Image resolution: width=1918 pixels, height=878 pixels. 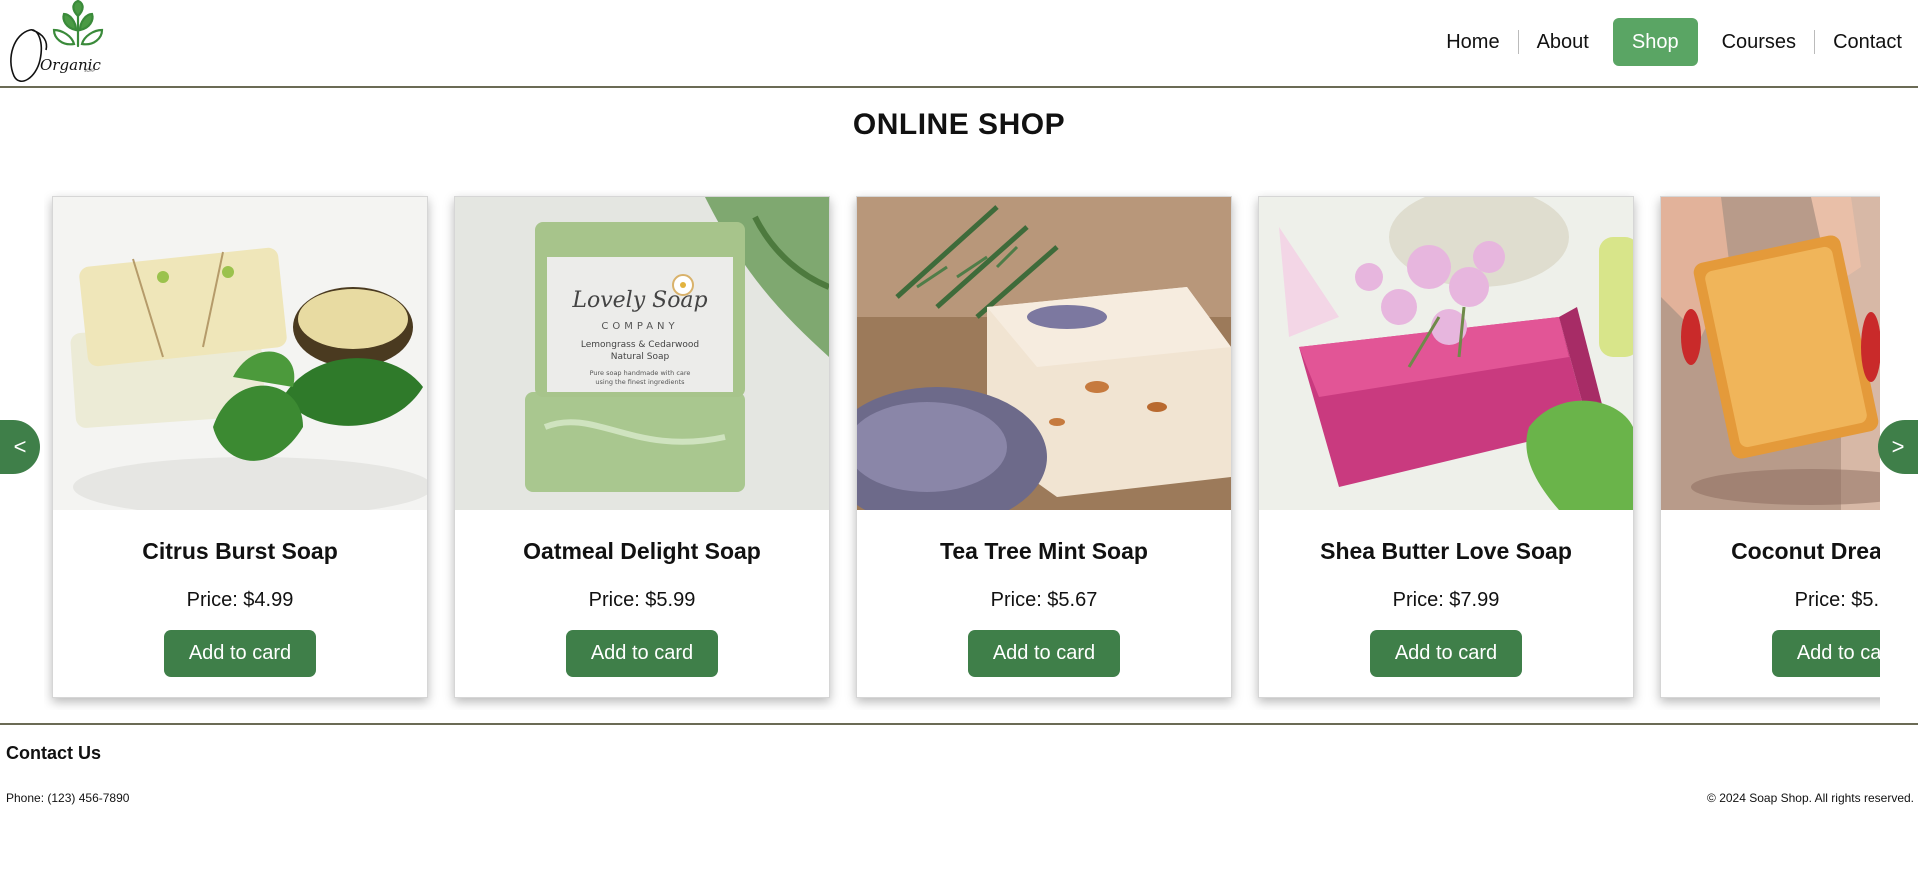 What do you see at coordinates (1446, 600) in the screenshot?
I see `product-price: Price: $7.99` at bounding box center [1446, 600].